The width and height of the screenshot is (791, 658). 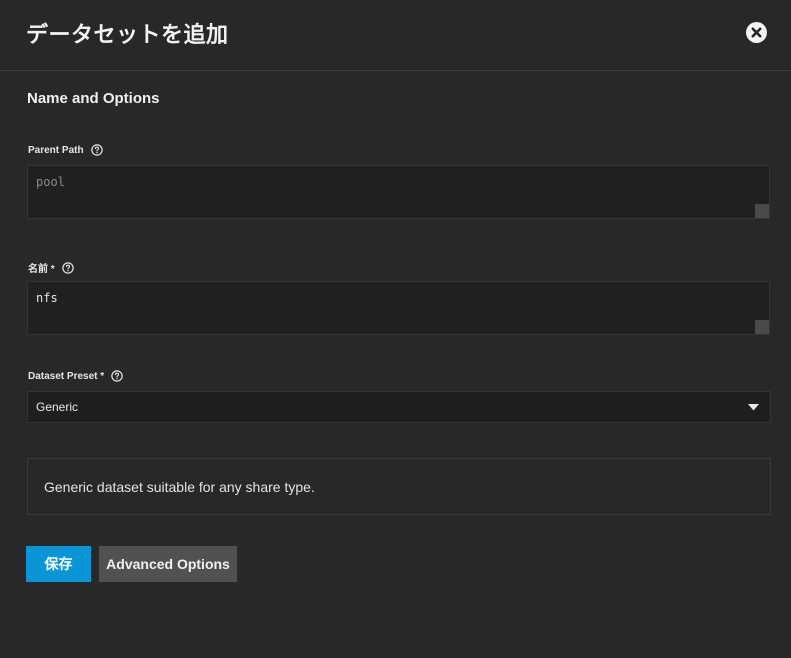 I want to click on parent-path-label-row: Parent Path, so click(x=65, y=150).